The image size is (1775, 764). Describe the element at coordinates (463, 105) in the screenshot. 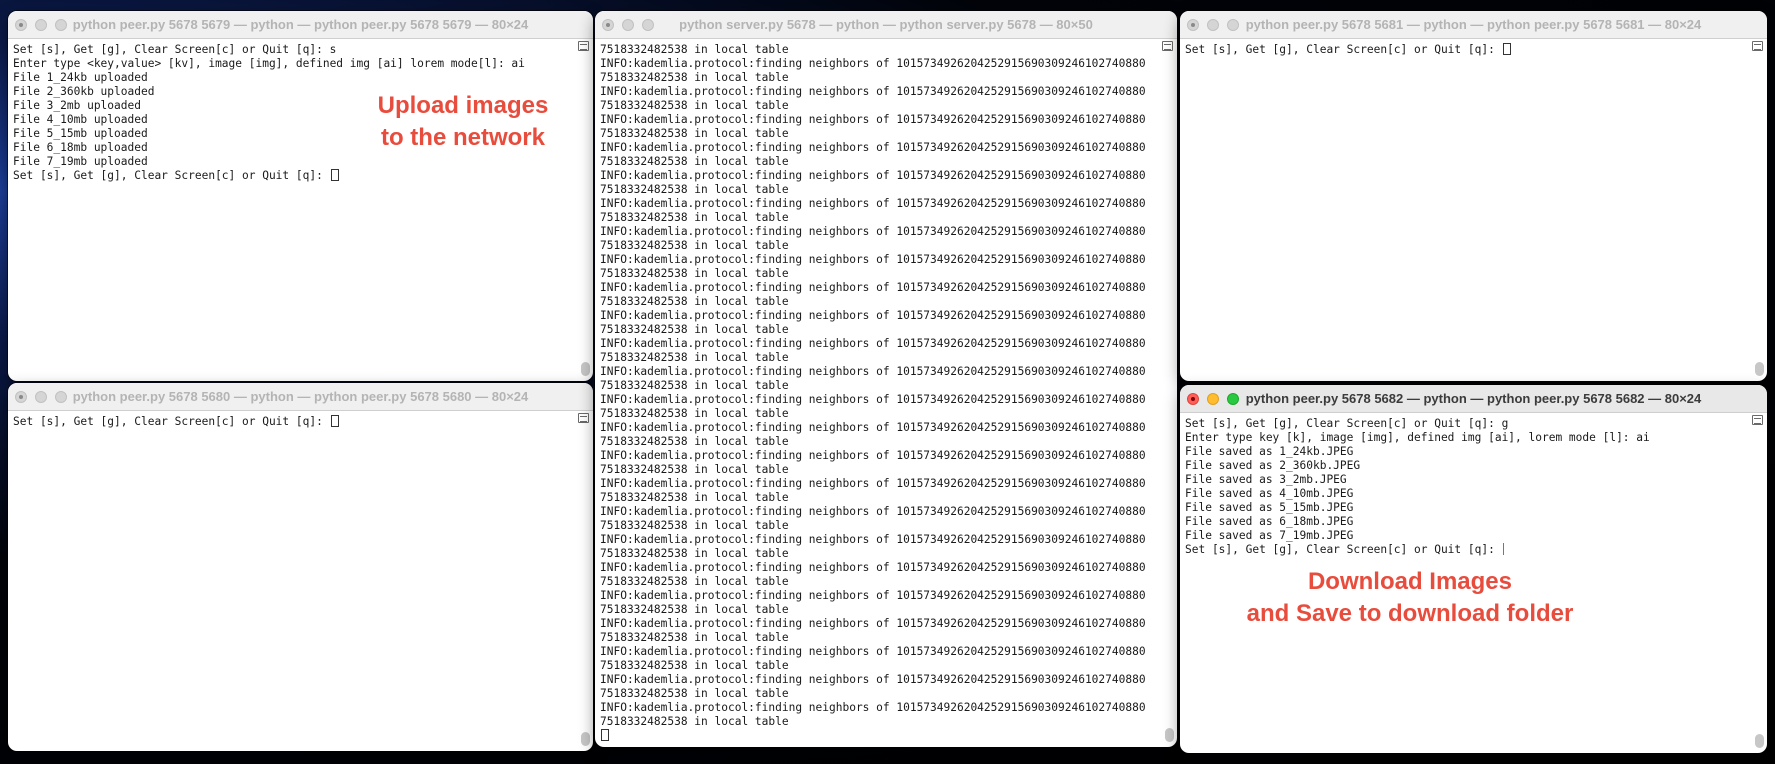

I see `annotation-line: Upload images` at that location.